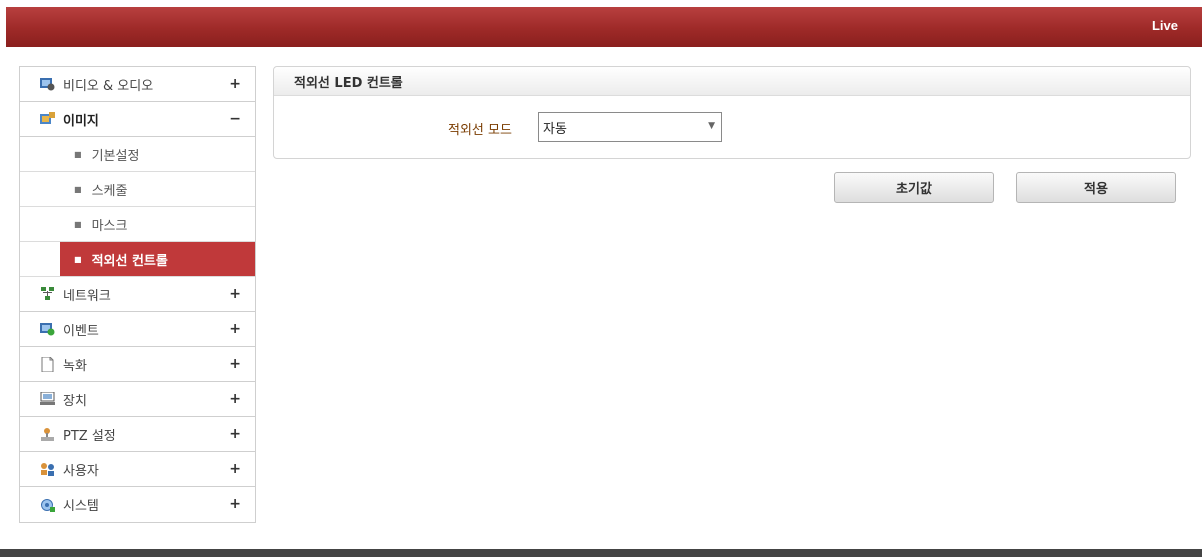 This screenshot has width=1202, height=557. I want to click on system-icon, so click(47, 504).